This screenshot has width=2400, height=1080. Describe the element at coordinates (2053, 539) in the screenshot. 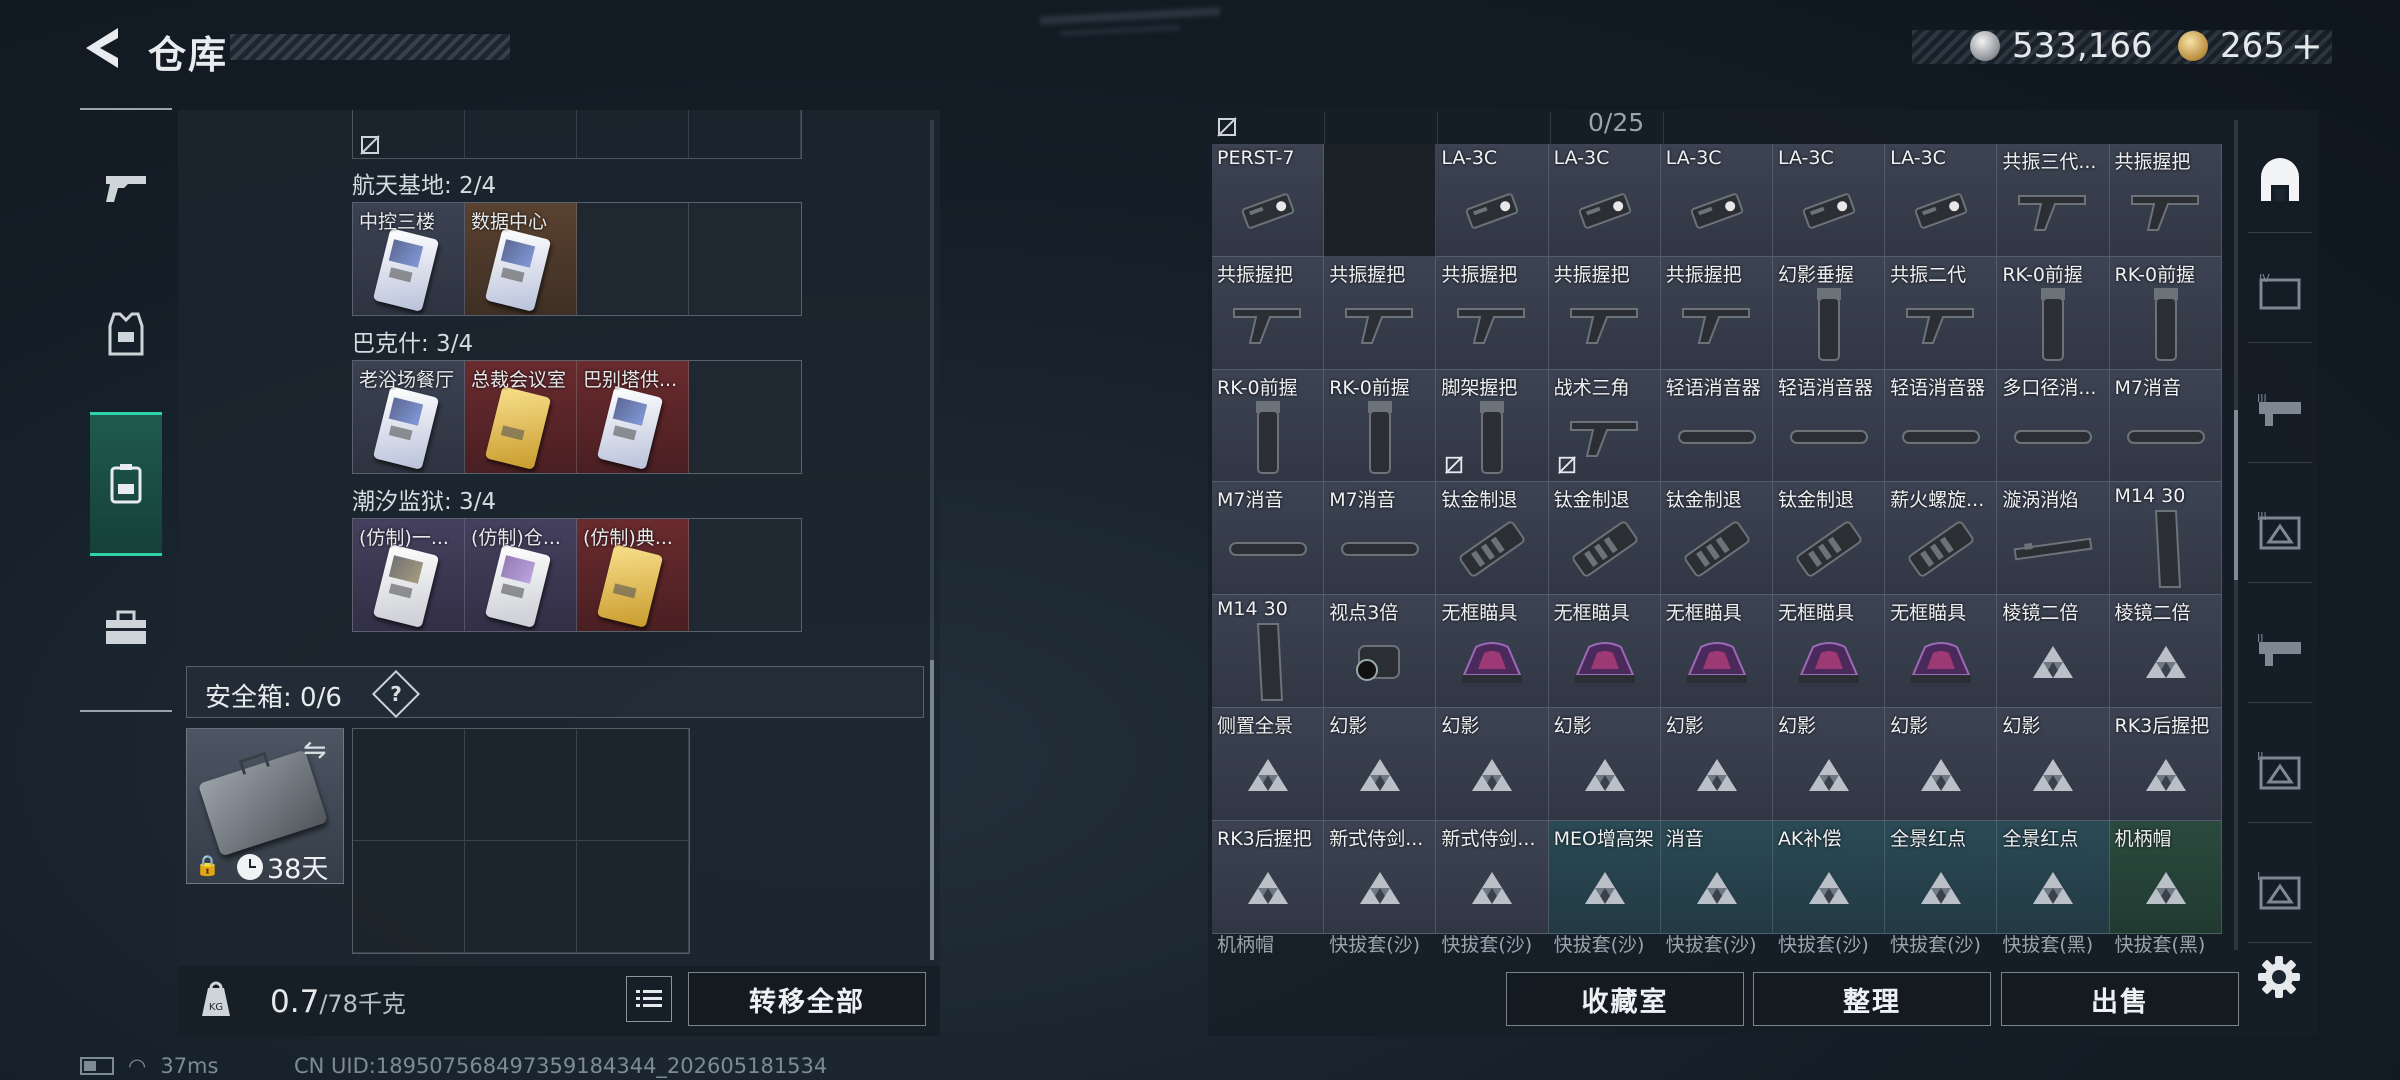

I see `stash-item: 漩涡消焰` at that location.